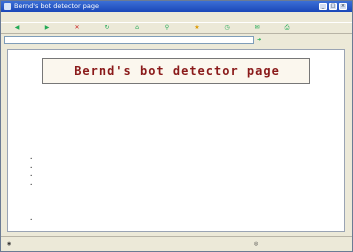 The height and width of the screenshot is (252, 353). I want to click on home-icon: ⌂, so click(137, 27).